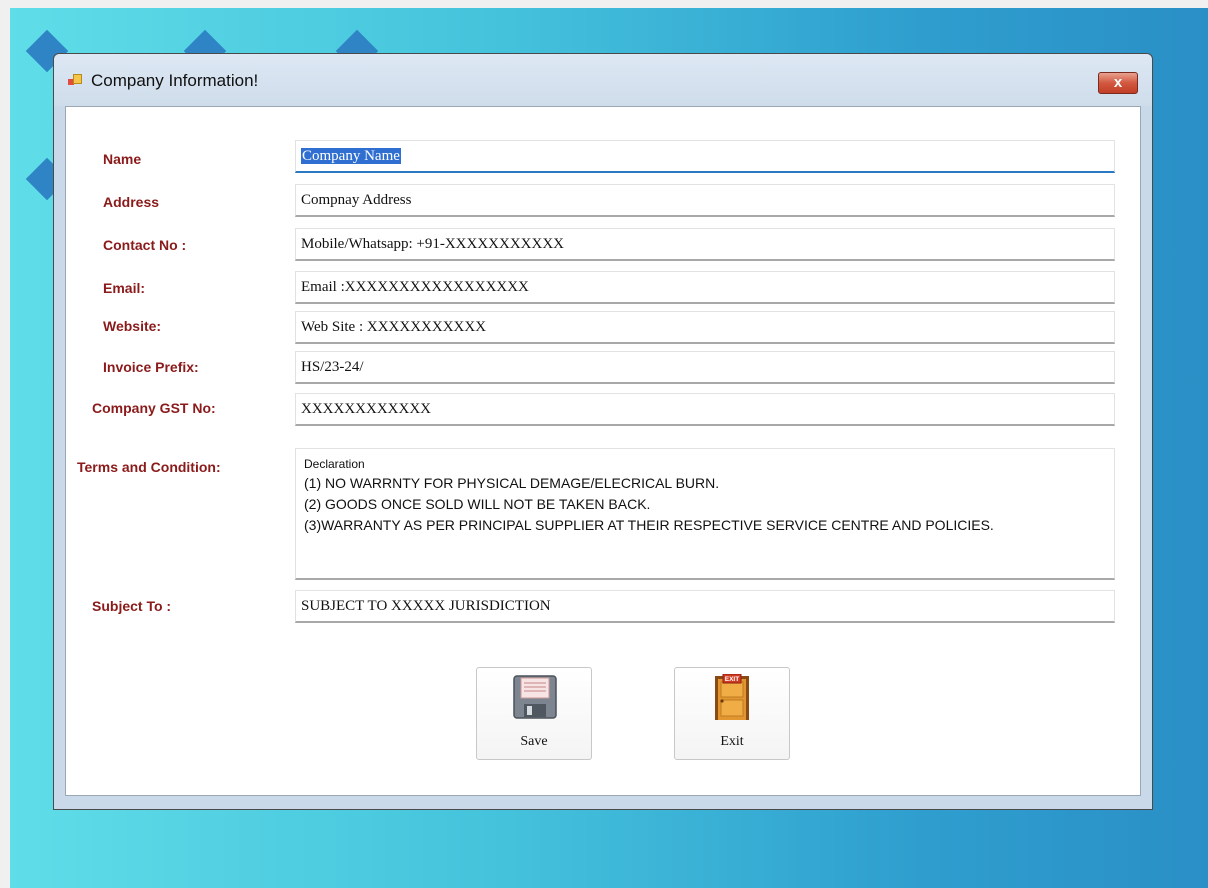 This screenshot has width=1208, height=888. I want to click on gst-input: XXXXXXXXXXXX, so click(705, 409).